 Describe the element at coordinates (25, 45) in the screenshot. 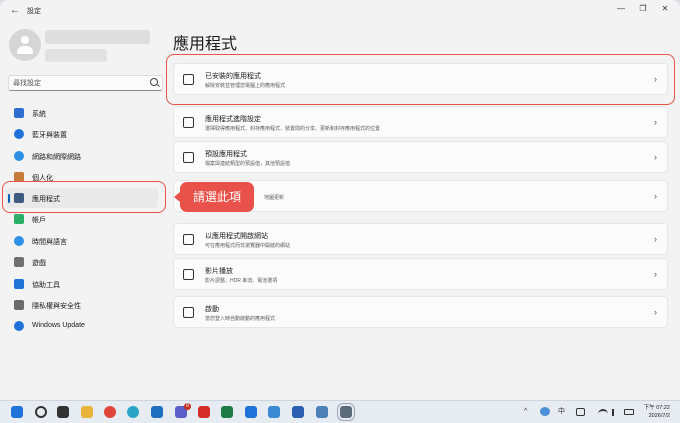

I see `avatar` at that location.